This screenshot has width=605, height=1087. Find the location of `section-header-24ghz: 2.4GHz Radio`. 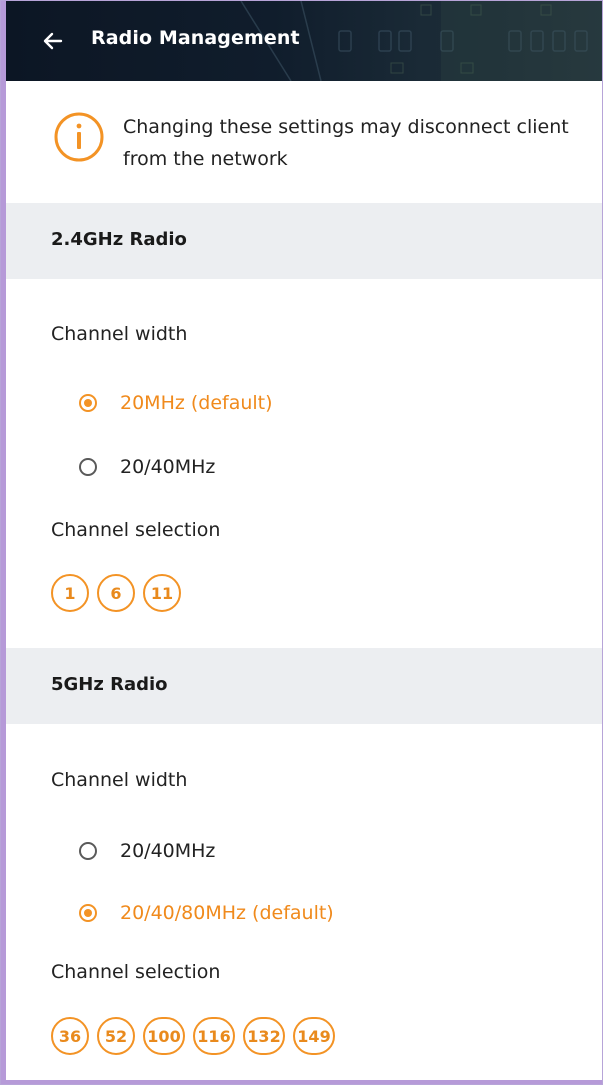

section-header-24ghz: 2.4GHz Radio is located at coordinates (301, 241).